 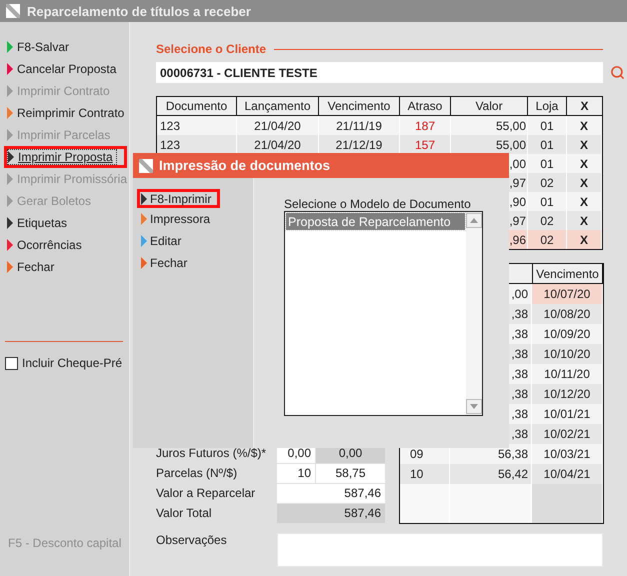 What do you see at coordinates (547, 106) in the screenshot?
I see `column-header: Loja` at bounding box center [547, 106].